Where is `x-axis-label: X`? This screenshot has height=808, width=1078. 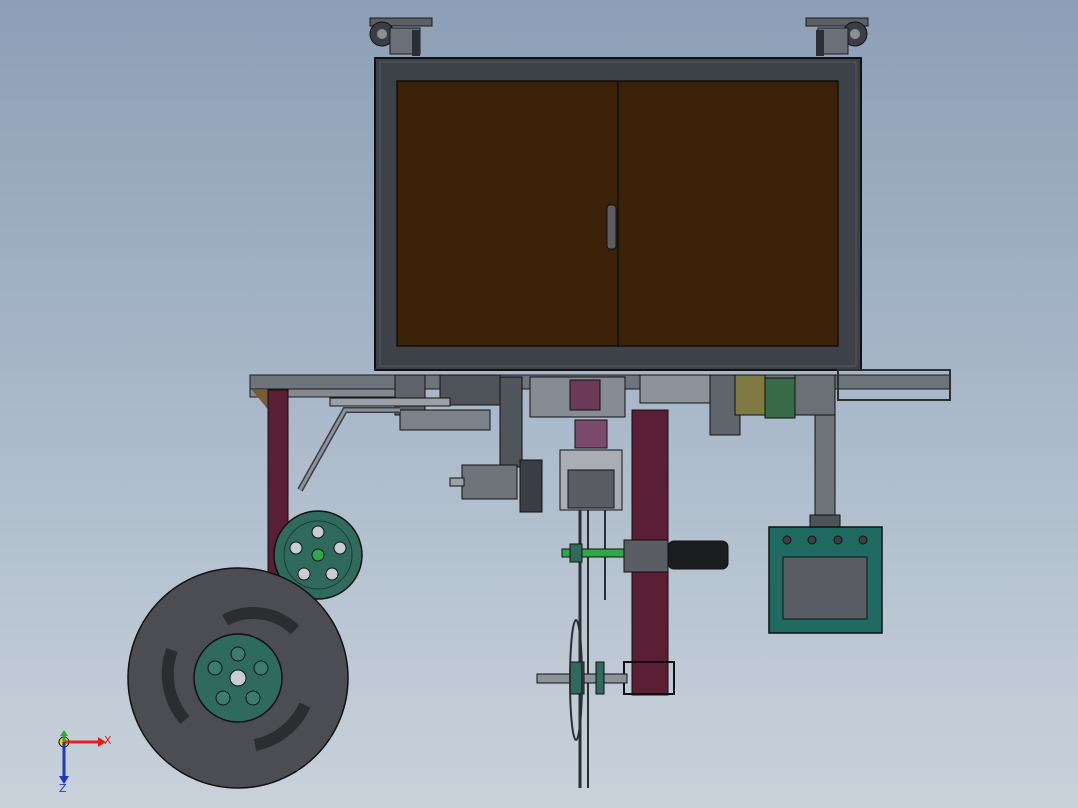
x-axis-label: X is located at coordinates (108, 740).